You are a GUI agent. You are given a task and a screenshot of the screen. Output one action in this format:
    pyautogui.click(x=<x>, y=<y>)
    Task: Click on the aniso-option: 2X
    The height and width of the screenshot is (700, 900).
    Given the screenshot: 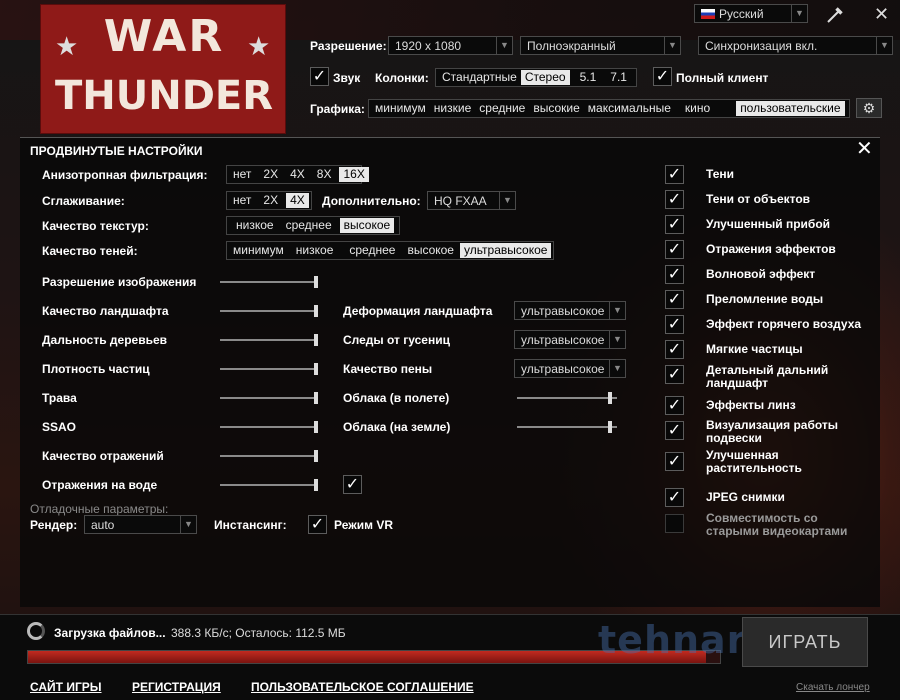 What is the action you would take?
    pyautogui.click(x=270, y=174)
    